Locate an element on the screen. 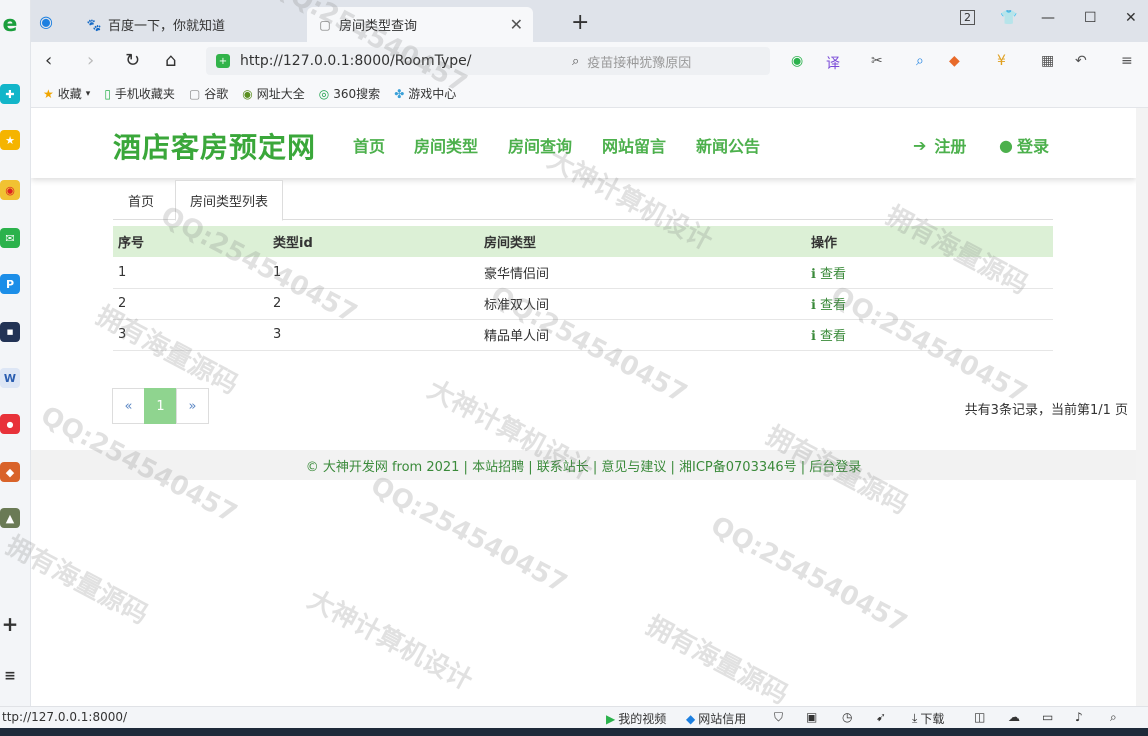 Image resolution: width=1148 pixels, height=736 pixels. col-no: 序号 is located at coordinates (190, 241).